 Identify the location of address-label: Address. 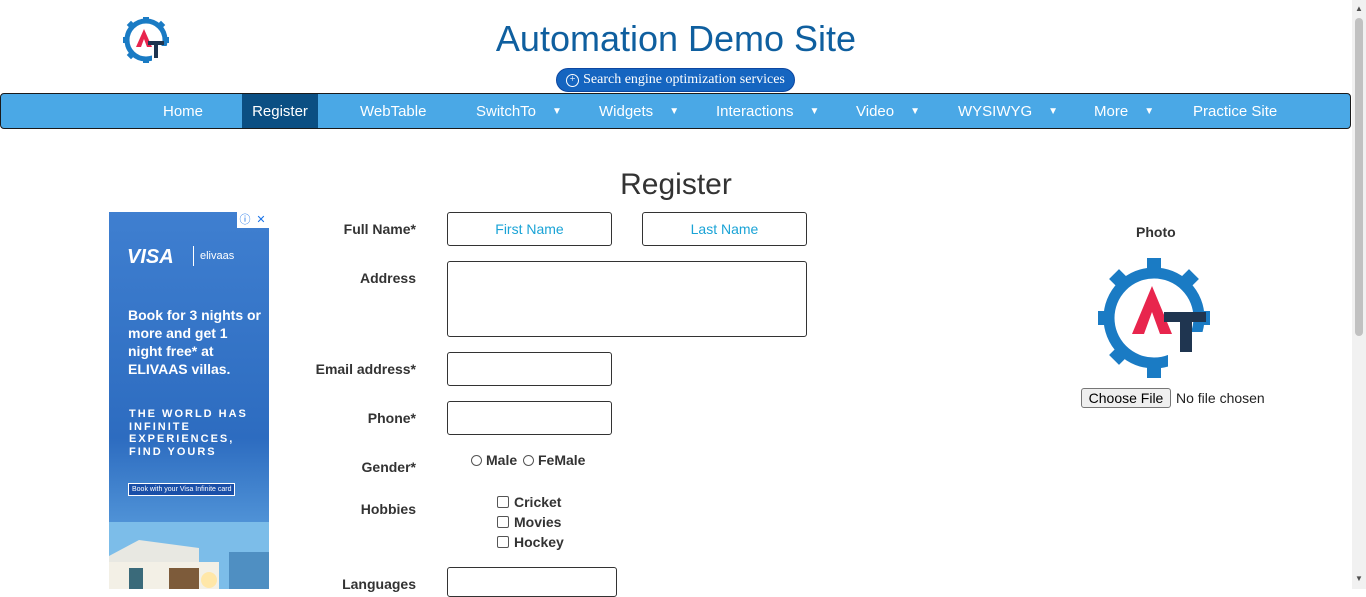
(387, 278).